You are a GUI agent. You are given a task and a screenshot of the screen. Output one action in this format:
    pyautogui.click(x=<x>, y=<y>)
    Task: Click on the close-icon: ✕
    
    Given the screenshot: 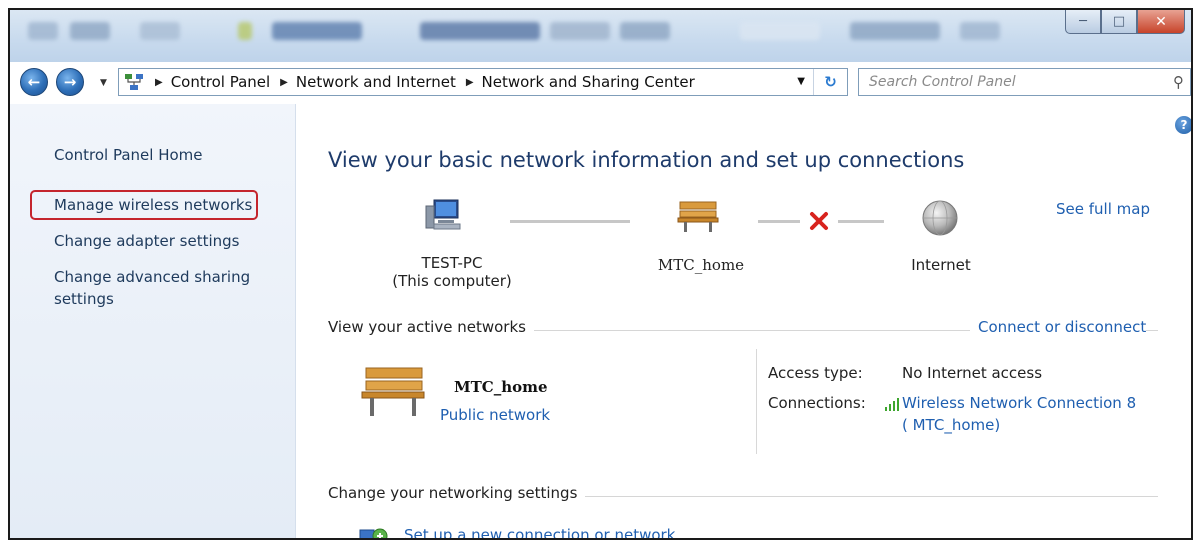 What is the action you would take?
    pyautogui.click(x=1161, y=21)
    